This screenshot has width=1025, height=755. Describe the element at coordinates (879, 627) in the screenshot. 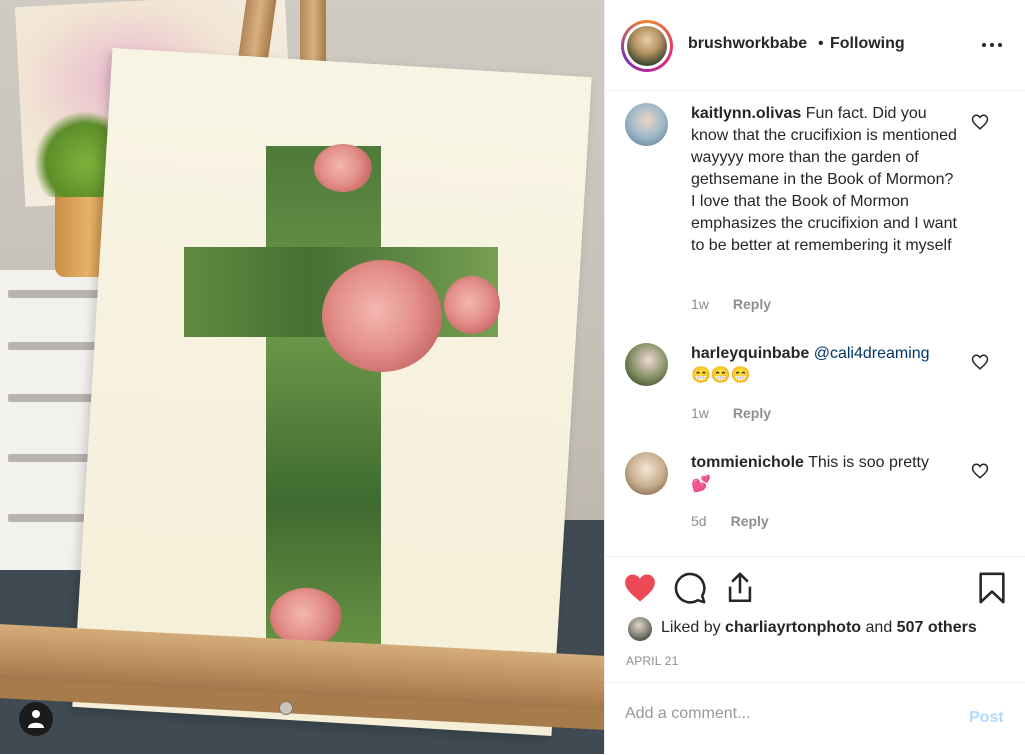

I see `likes-and: and` at that location.